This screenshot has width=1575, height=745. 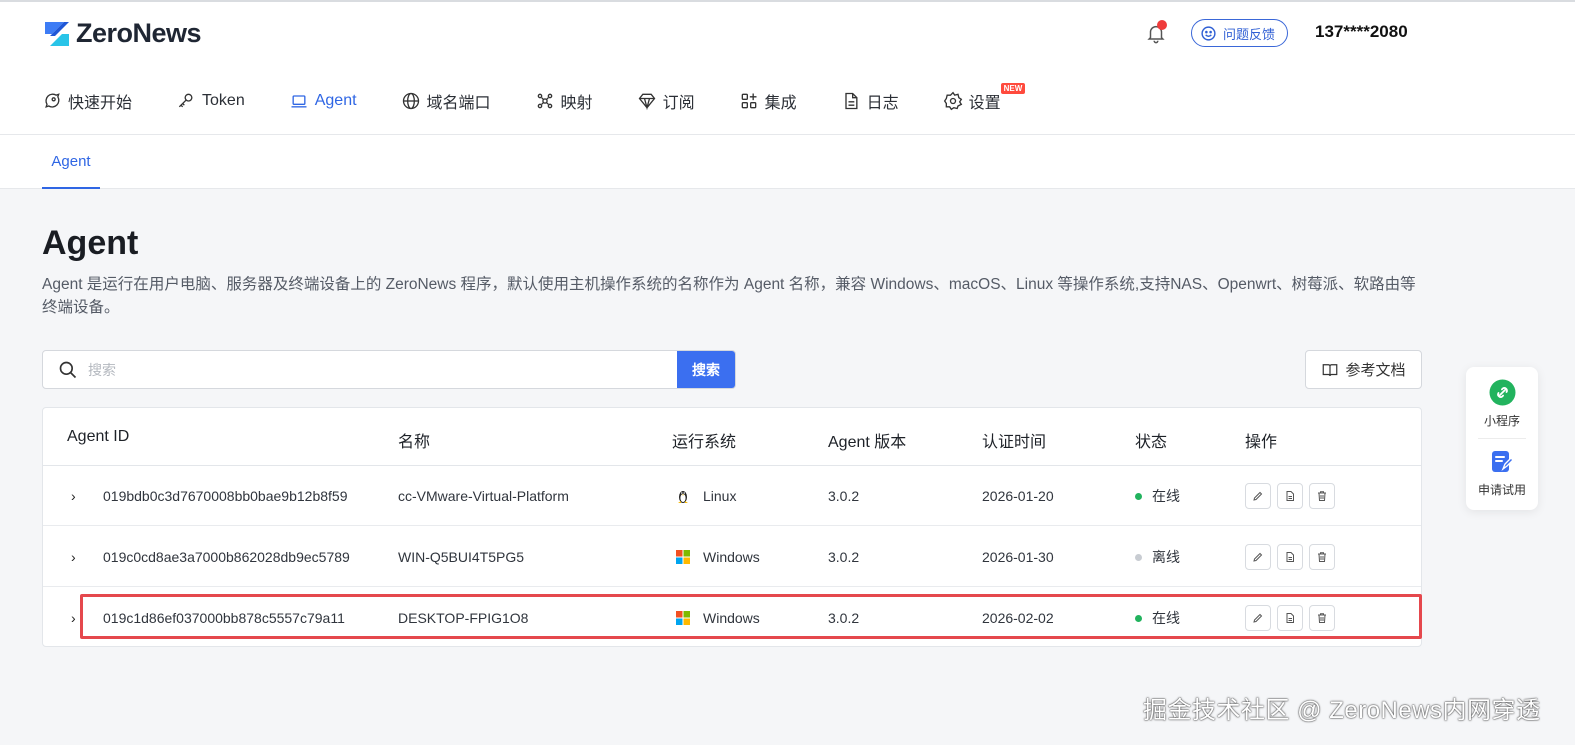 I want to click on status: 离线, so click(x=1157, y=557).